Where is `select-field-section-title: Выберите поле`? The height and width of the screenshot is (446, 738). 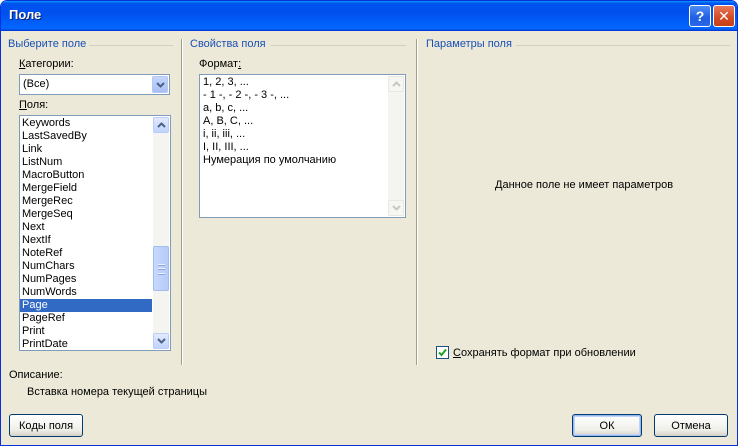
select-field-section-title: Выберите поле is located at coordinates (47, 44).